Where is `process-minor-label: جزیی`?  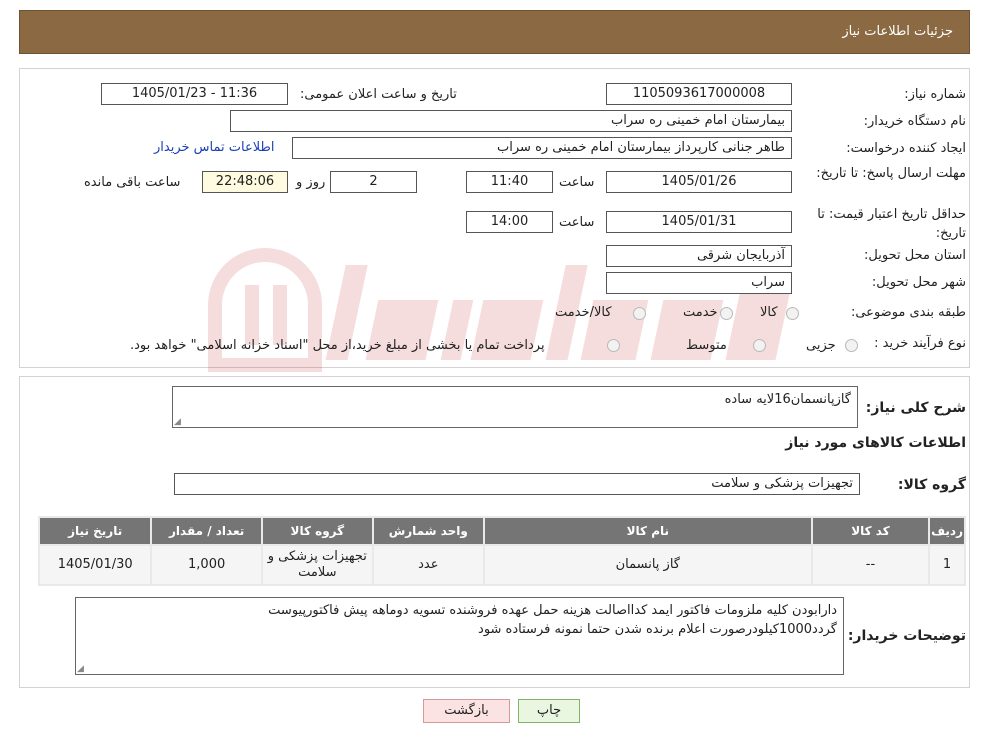
process-minor-label: جزیی is located at coordinates (821, 345).